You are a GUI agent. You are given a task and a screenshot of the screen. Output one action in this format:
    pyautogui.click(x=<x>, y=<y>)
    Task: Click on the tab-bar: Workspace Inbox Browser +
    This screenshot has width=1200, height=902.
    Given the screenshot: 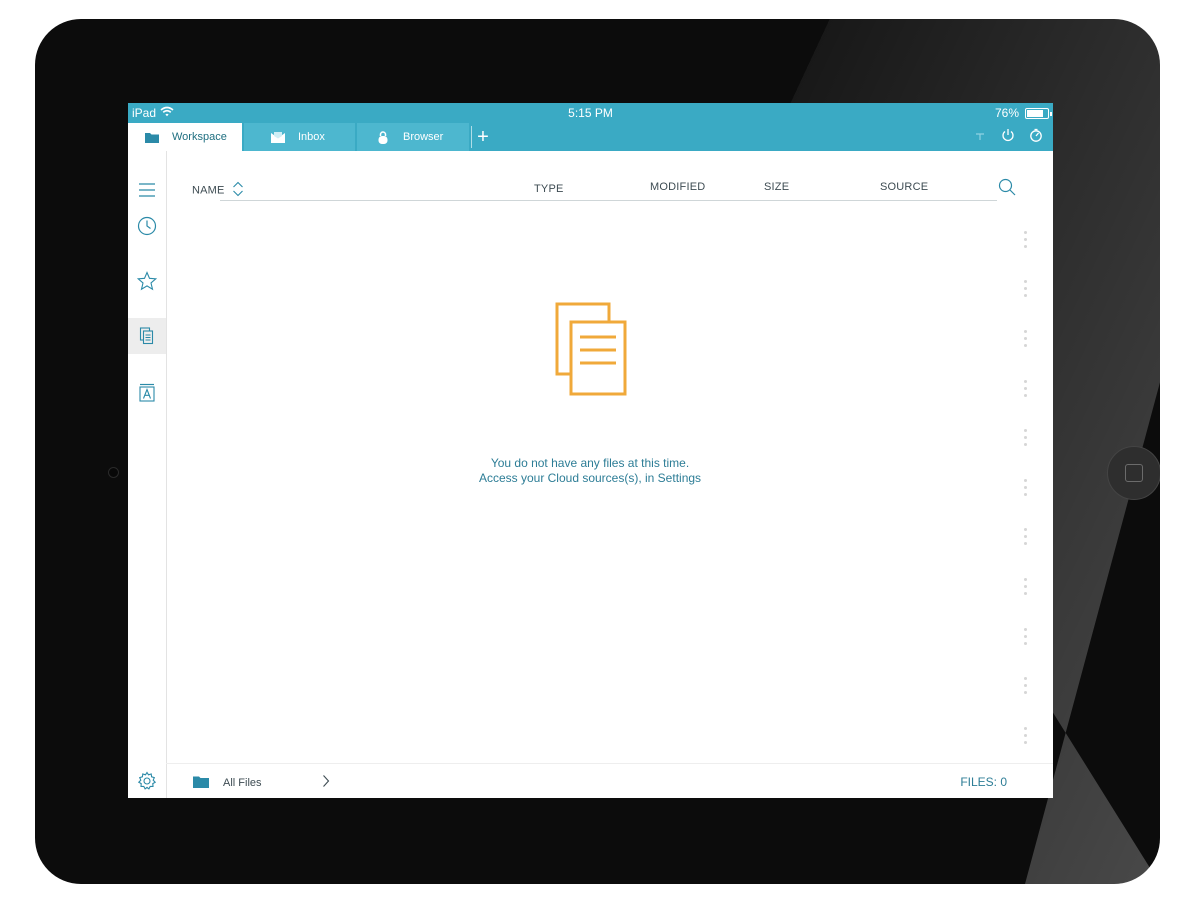 What is the action you would take?
    pyautogui.click(x=590, y=137)
    